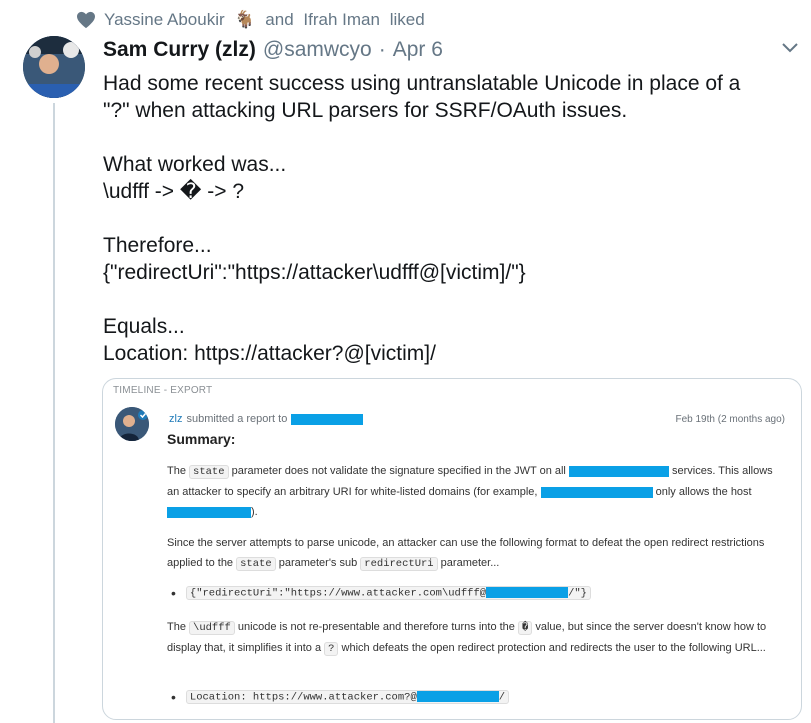  I want to click on reporter-avatar, so click(132, 424).